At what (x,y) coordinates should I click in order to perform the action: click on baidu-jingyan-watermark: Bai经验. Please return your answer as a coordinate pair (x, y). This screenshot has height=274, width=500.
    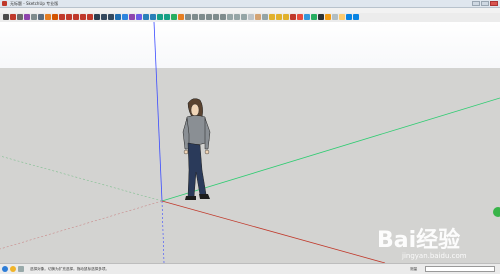
    Looking at the image, I should click on (418, 238).